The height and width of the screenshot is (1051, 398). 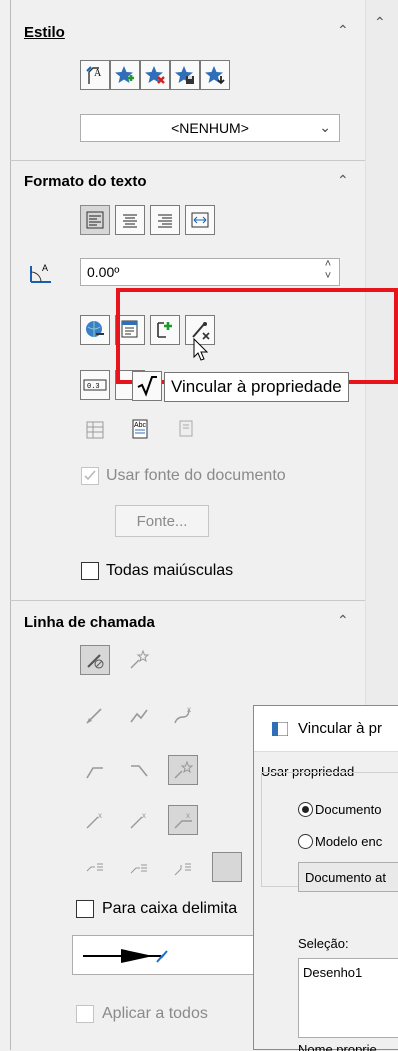 I want to click on document-select: Documento at, so click(x=348, y=877).